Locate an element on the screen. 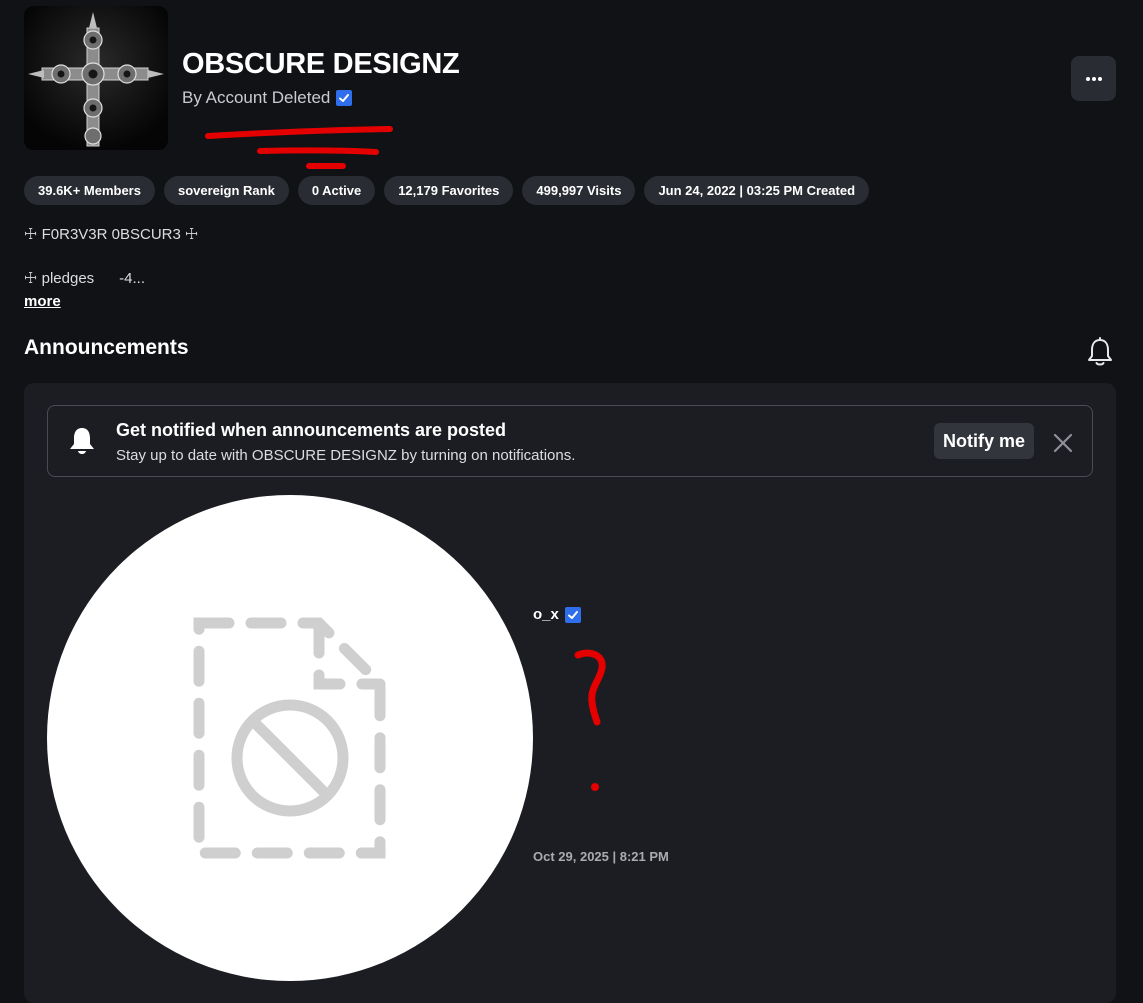 This screenshot has width=1143, height=1003. rank-pill: sovereign Rank is located at coordinates (226, 190).